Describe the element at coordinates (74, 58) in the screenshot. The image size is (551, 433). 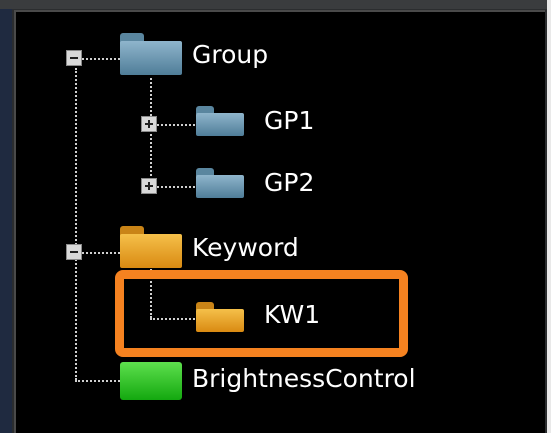
I see `collapse-button-group` at that location.